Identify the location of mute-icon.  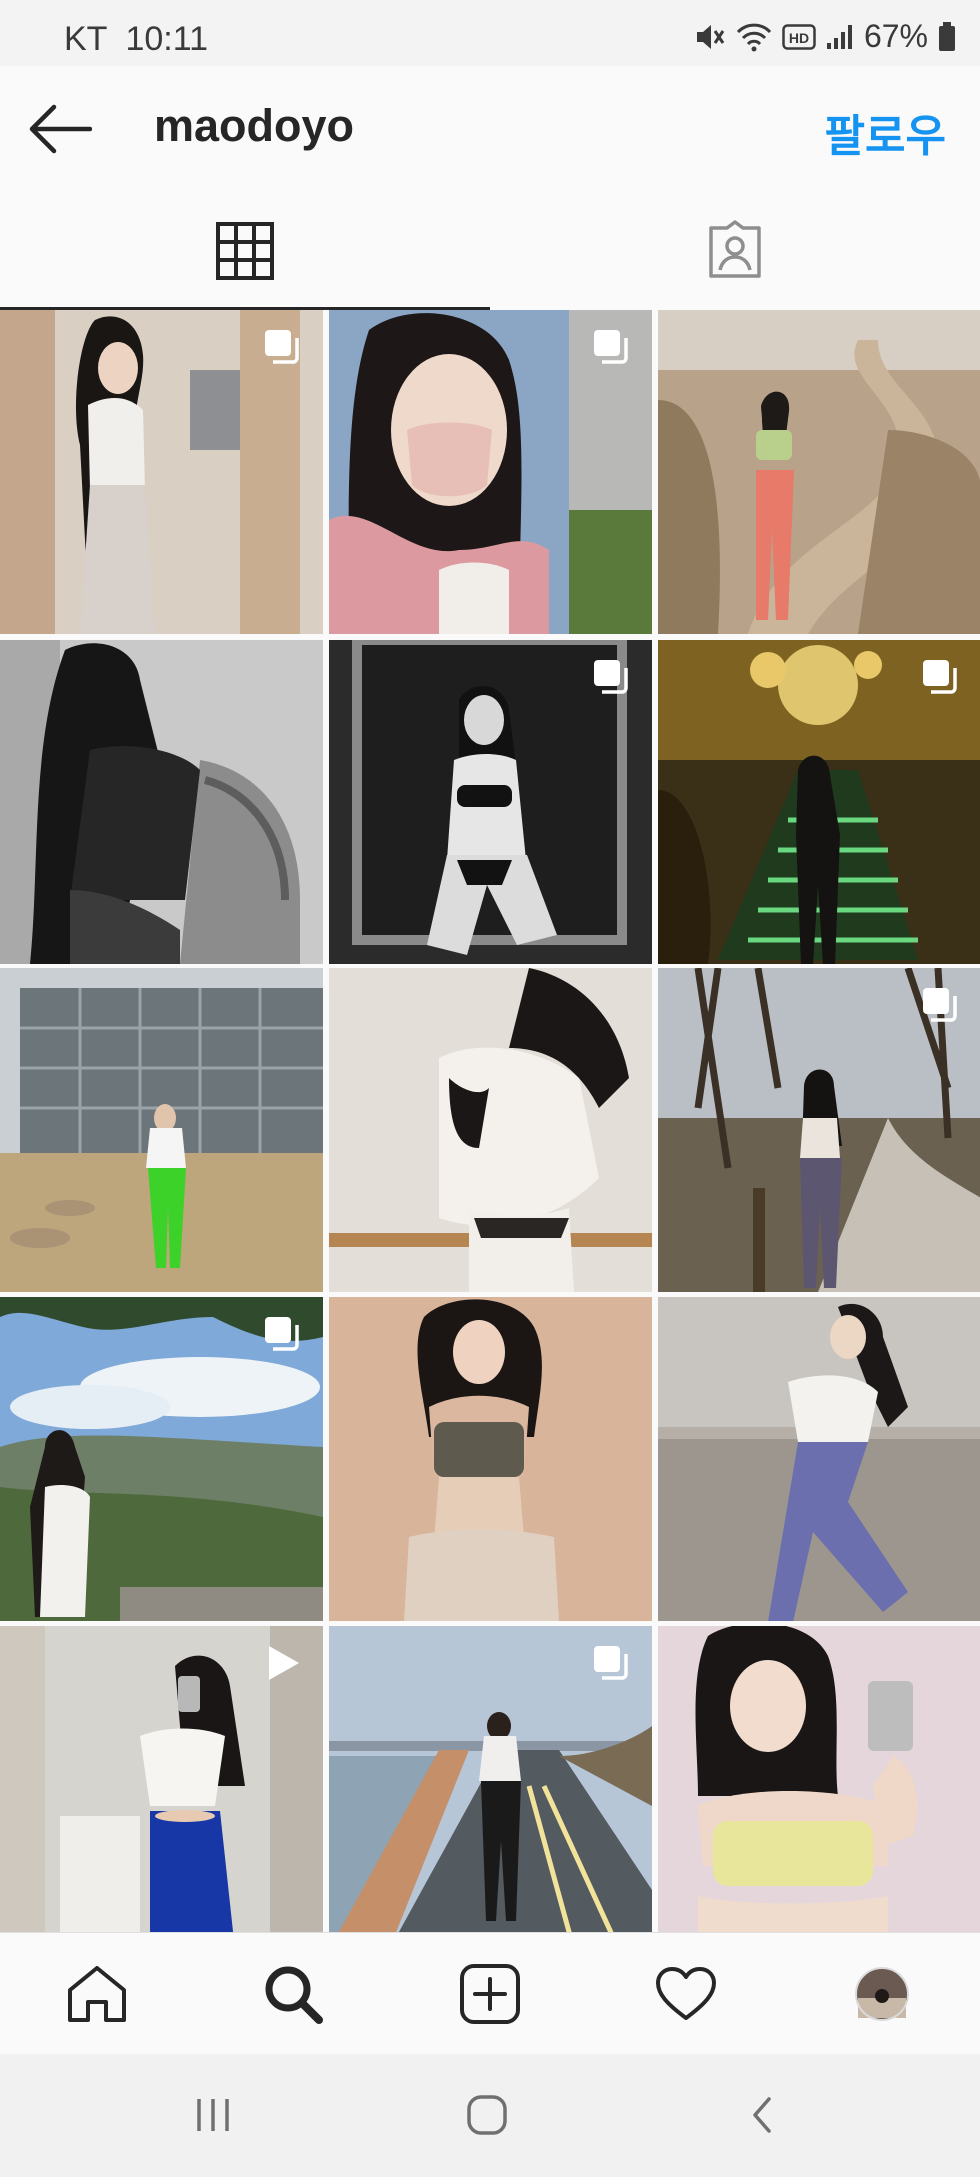
(710, 37).